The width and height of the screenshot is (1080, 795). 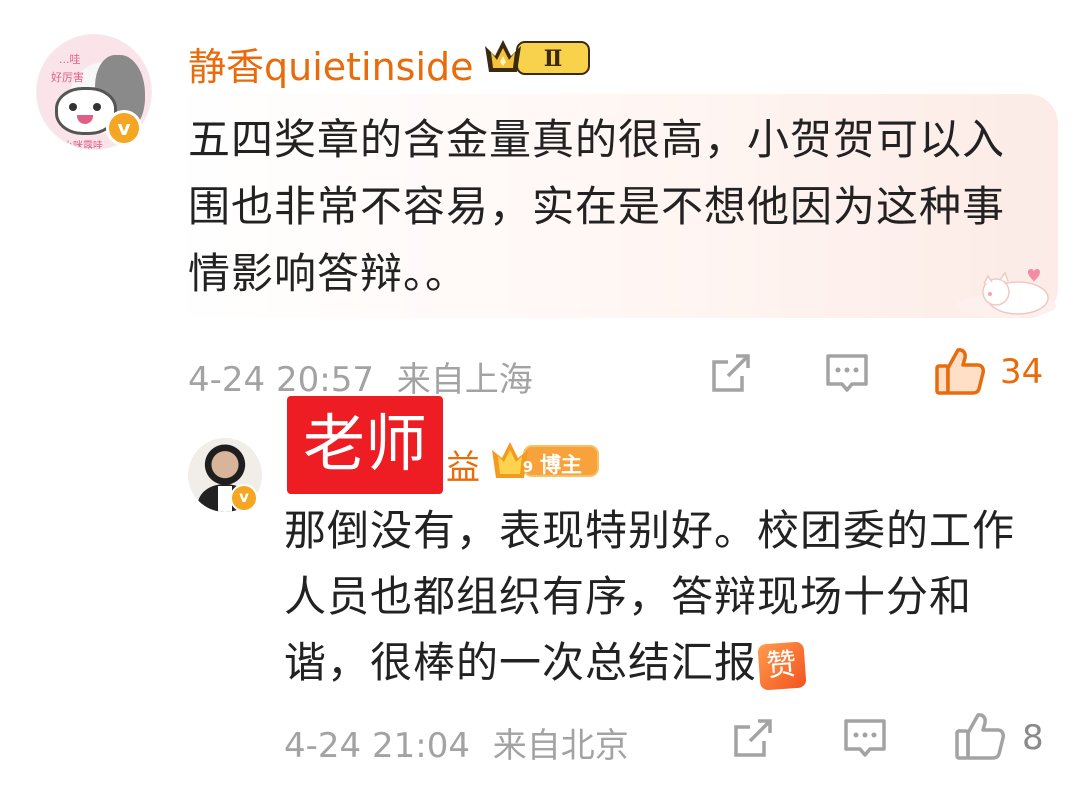 What do you see at coordinates (553, 59) in the screenshot?
I see `level-badge-text: Ⅱ` at bounding box center [553, 59].